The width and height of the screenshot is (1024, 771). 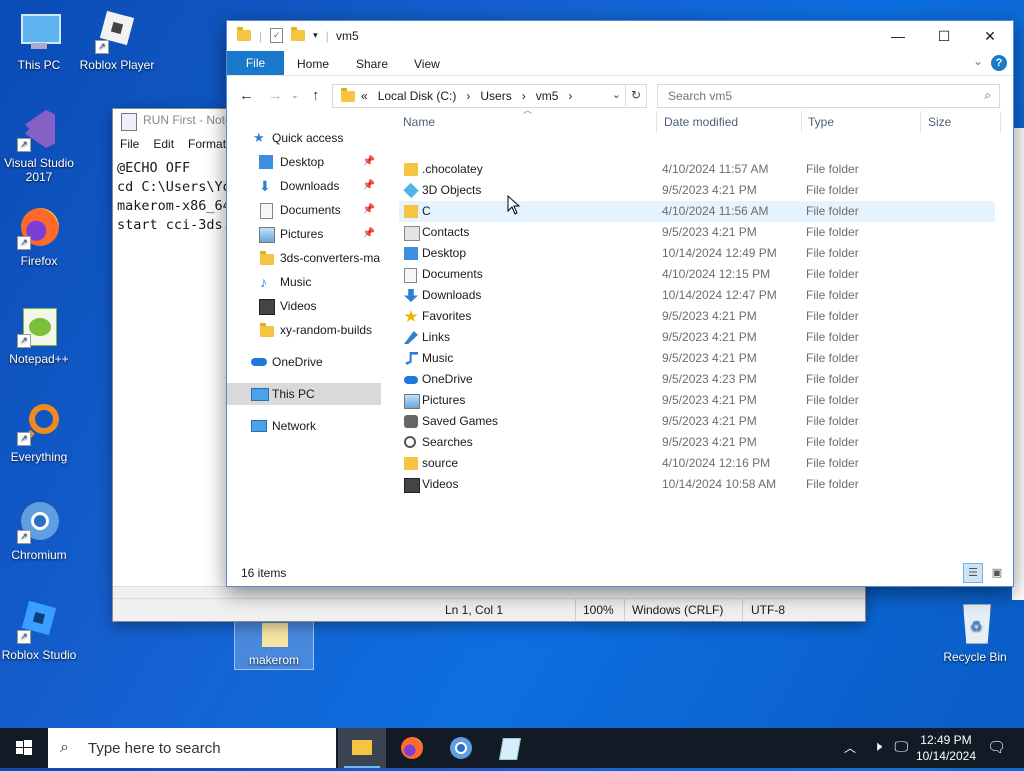 What do you see at coordinates (267, 235) in the screenshot?
I see `pictures-icon` at bounding box center [267, 235].